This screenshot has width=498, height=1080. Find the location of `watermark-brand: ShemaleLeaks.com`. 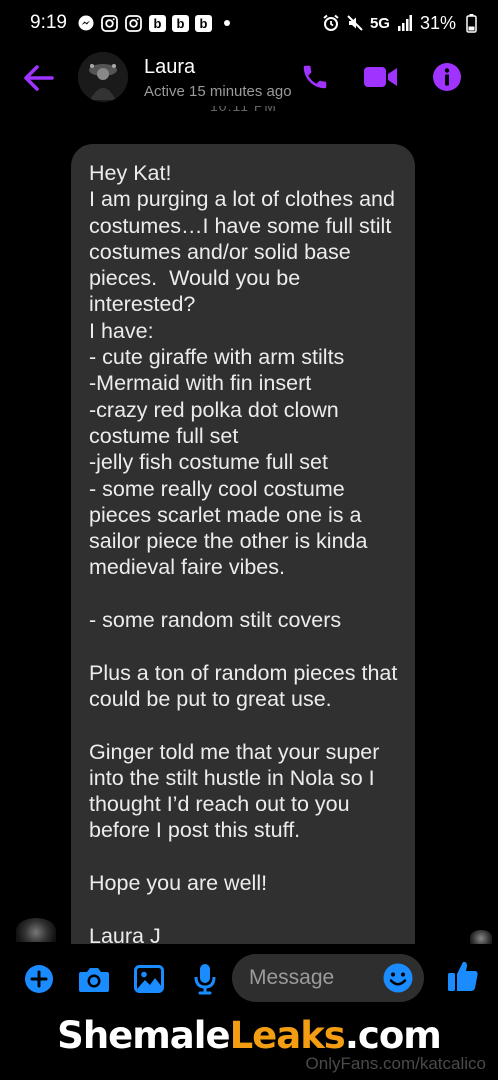

watermark-brand: ShemaleLeaks.com is located at coordinates (249, 1035).